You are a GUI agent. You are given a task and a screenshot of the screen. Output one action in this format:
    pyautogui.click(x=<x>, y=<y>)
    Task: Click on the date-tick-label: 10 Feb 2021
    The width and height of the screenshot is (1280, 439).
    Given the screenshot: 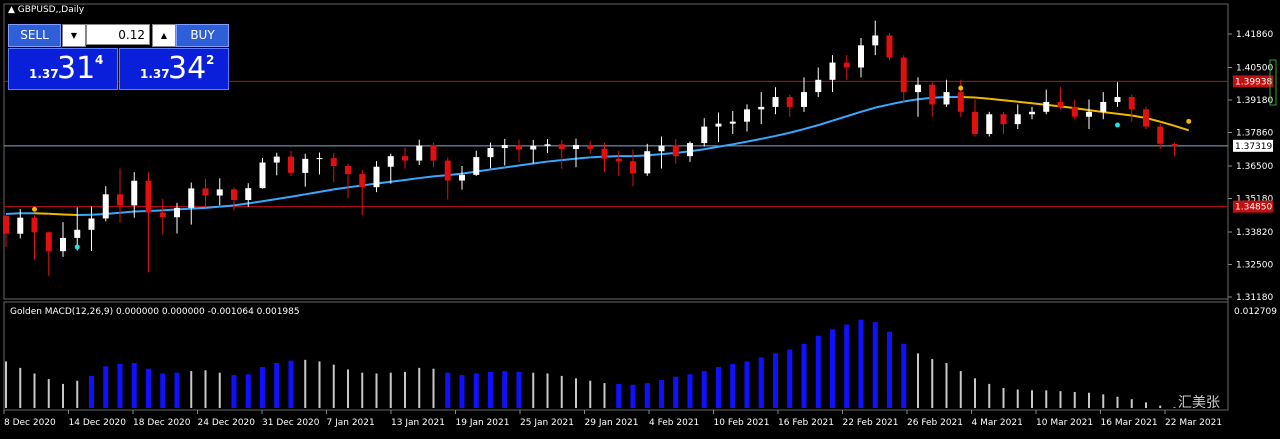 What is the action you would take?
    pyautogui.click(x=742, y=423)
    